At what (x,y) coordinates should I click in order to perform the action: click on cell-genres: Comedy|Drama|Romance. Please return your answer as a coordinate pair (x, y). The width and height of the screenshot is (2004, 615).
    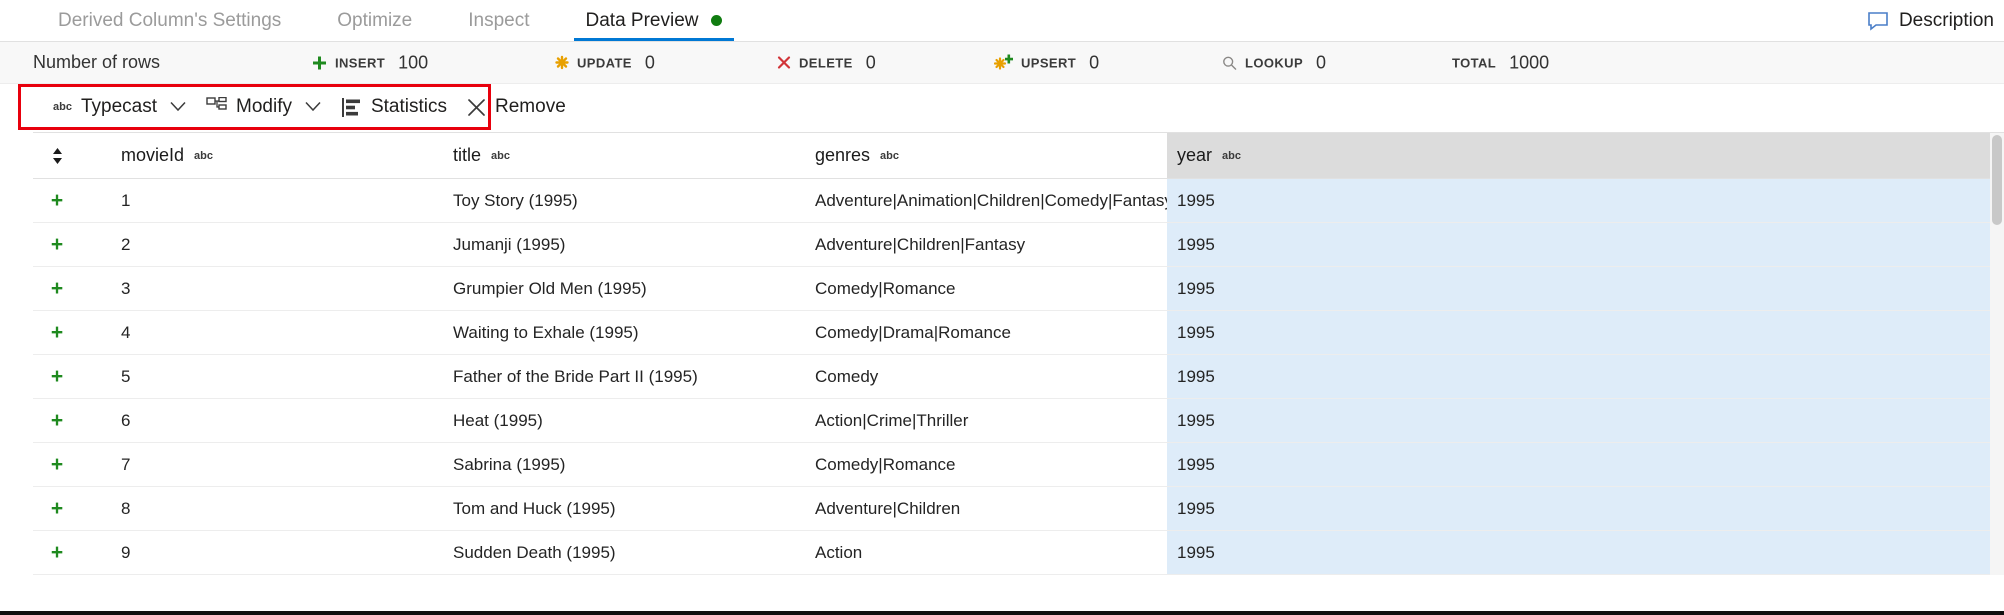
    Looking at the image, I should click on (986, 333).